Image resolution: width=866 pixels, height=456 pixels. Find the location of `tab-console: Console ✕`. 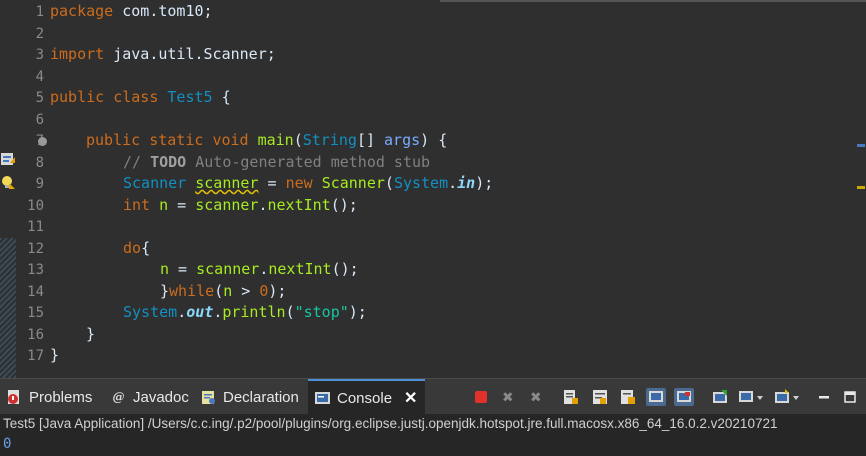

tab-console: Console ✕ is located at coordinates (367, 397).